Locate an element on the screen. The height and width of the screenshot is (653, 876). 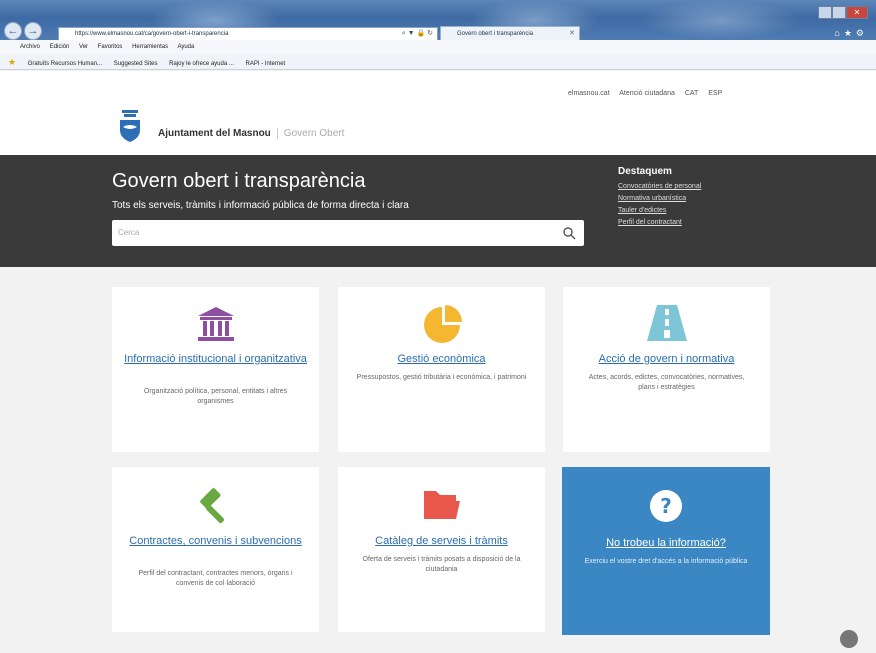
help-bubble-icon is located at coordinates (849, 639).